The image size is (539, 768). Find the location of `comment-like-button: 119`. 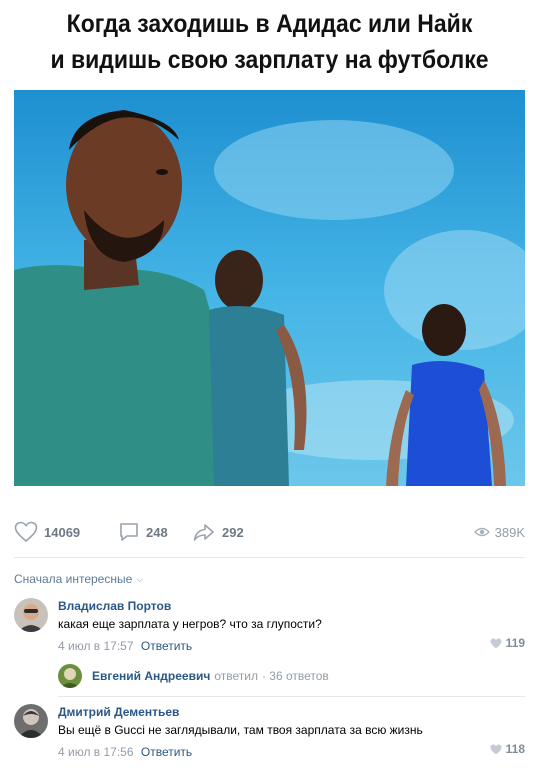

comment-like-button: 119 is located at coordinates (507, 643).